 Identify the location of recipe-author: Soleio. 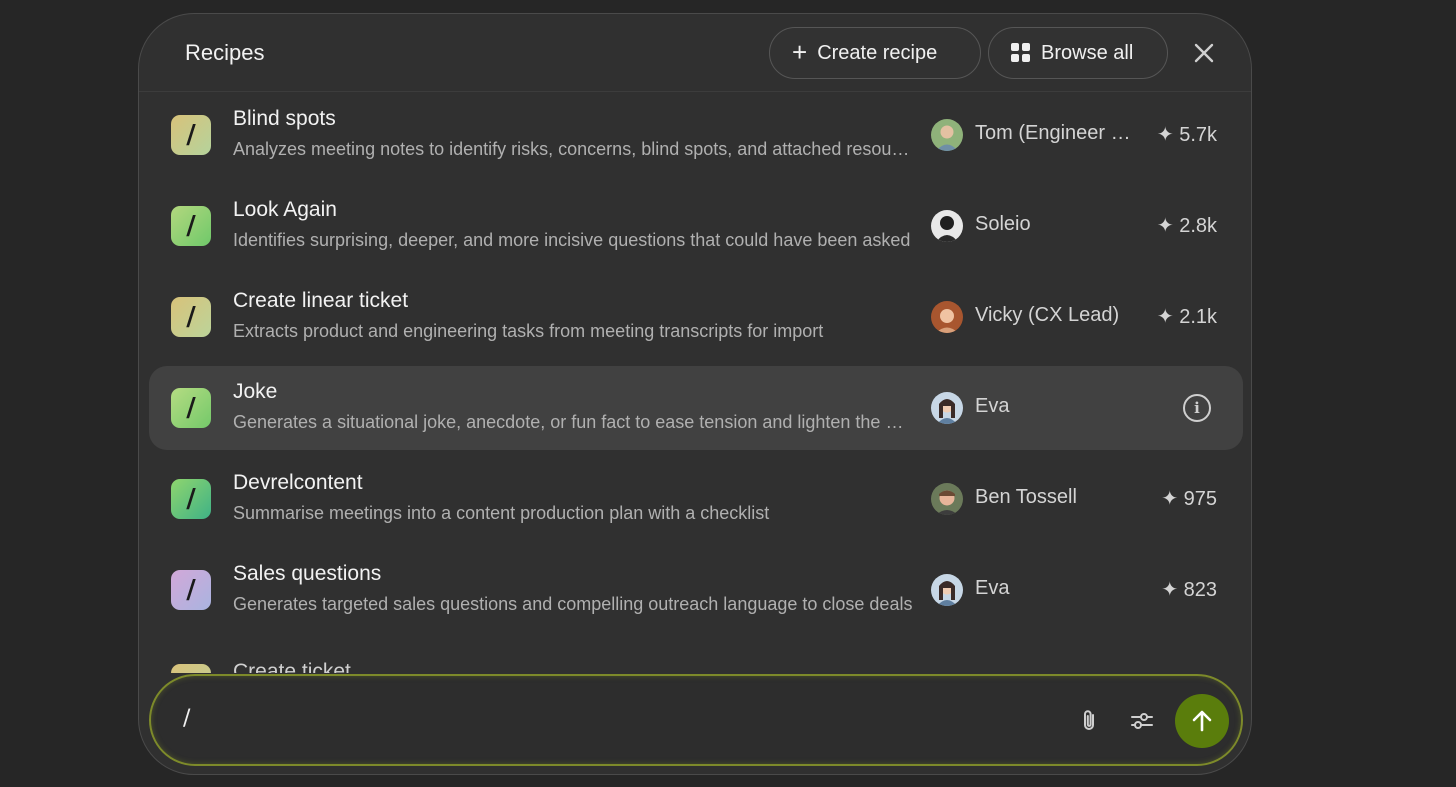
(1003, 224).